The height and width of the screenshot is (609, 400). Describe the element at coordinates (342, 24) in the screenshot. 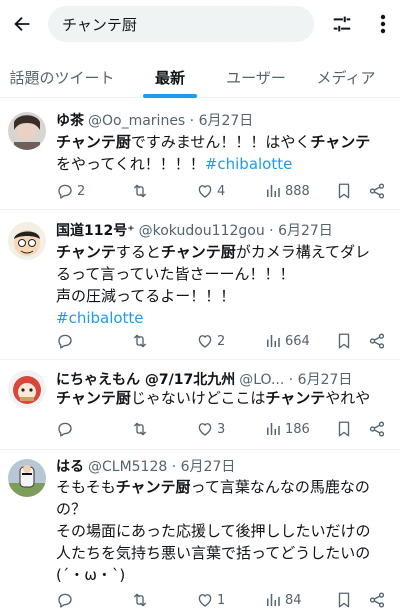

I see `search-filter-button` at that location.